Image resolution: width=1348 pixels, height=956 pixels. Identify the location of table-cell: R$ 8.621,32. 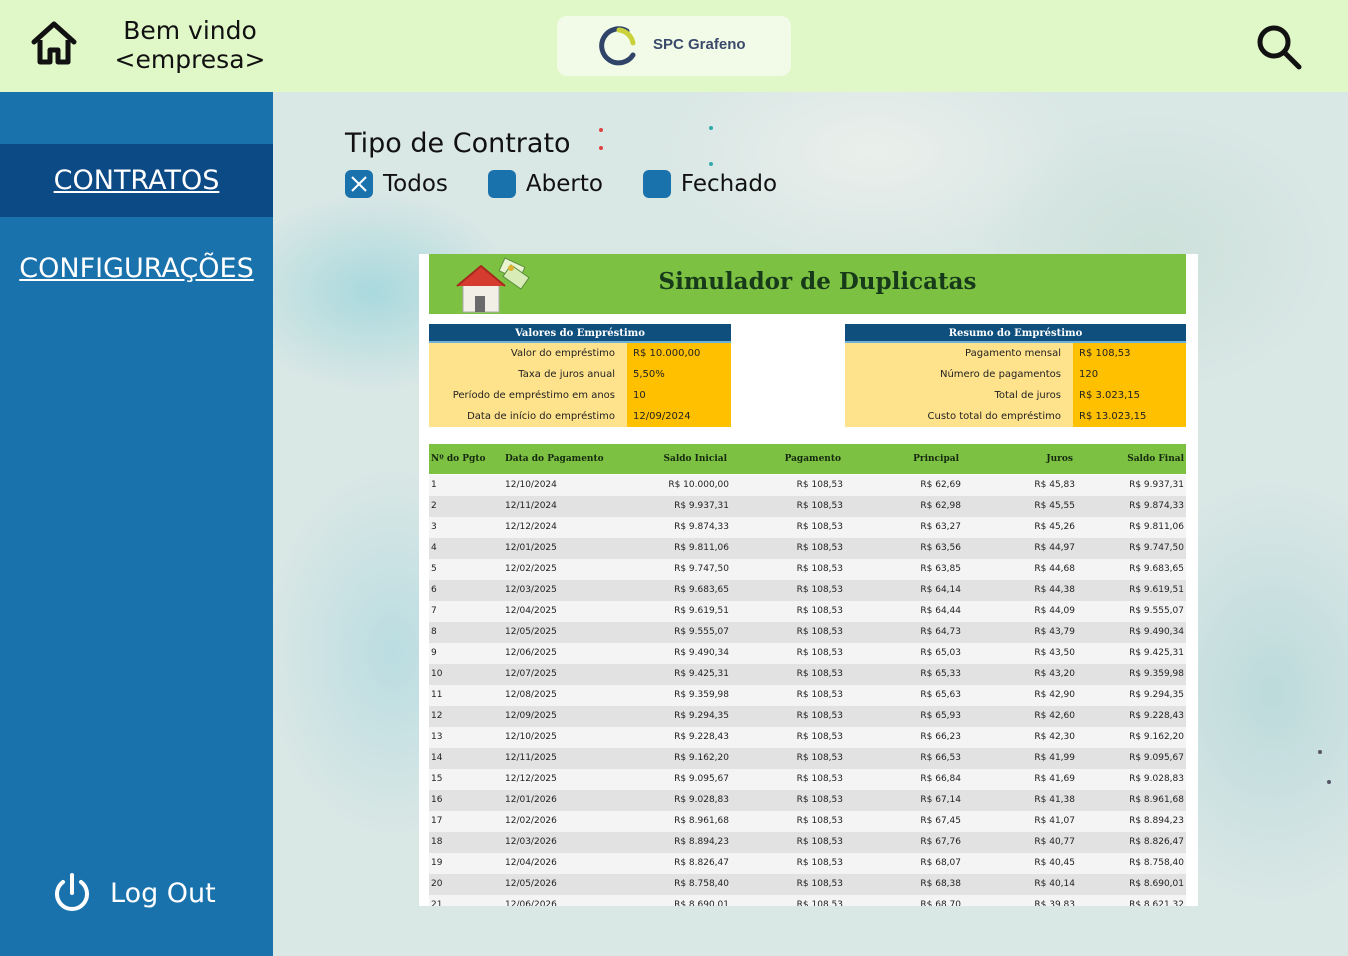
(1156, 903).